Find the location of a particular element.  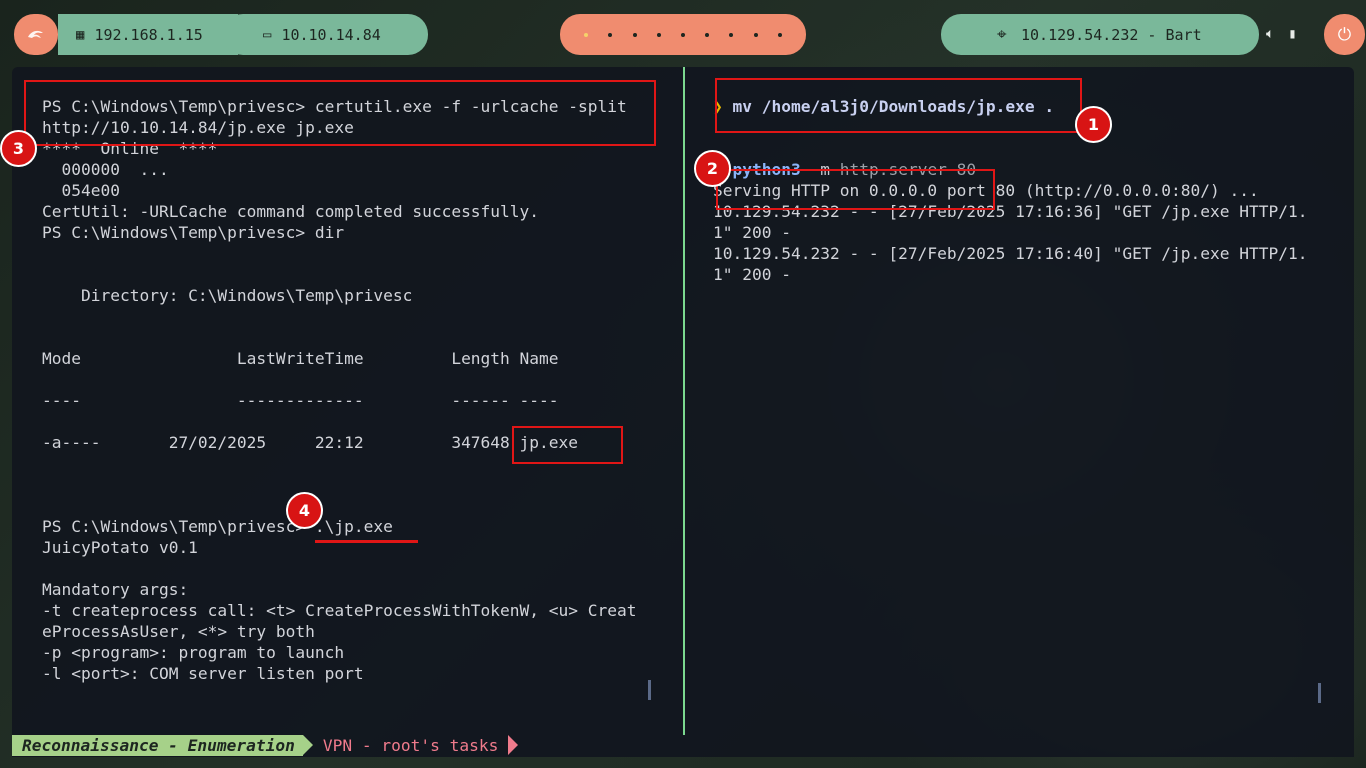

terminal-line: Directory: C:\Windows\Temp\privesc is located at coordinates (227, 295).